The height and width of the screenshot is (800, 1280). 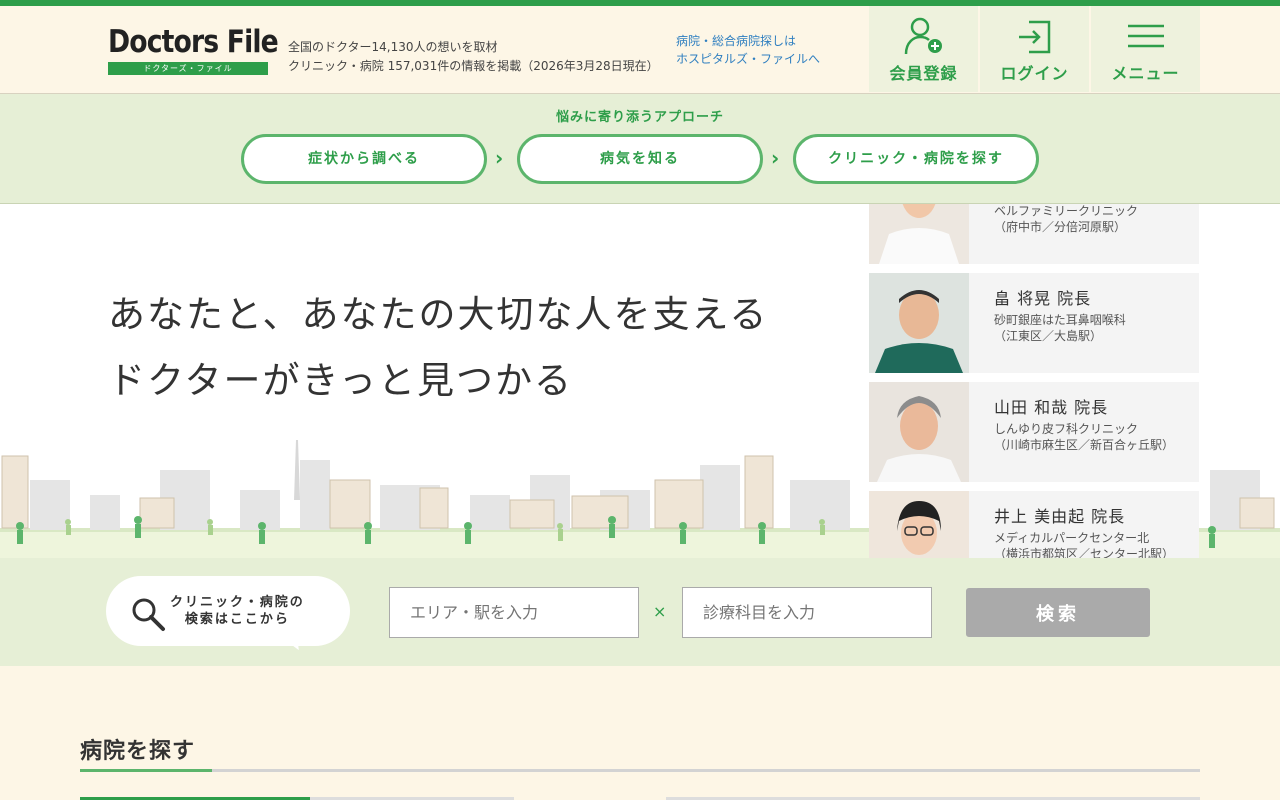 What do you see at coordinates (640, 159) in the screenshot?
I see `learn-disease-button: 病気を知る` at bounding box center [640, 159].